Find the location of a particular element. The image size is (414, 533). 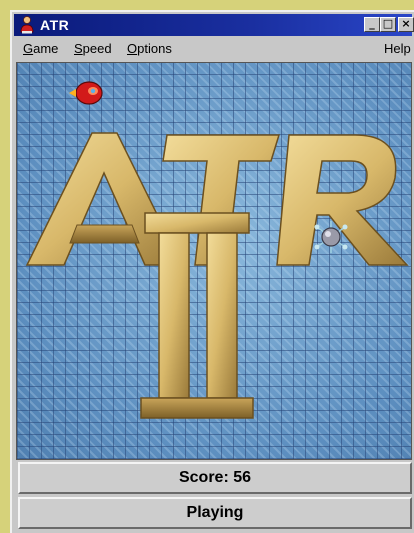

status-text: Playing is located at coordinates (215, 512).